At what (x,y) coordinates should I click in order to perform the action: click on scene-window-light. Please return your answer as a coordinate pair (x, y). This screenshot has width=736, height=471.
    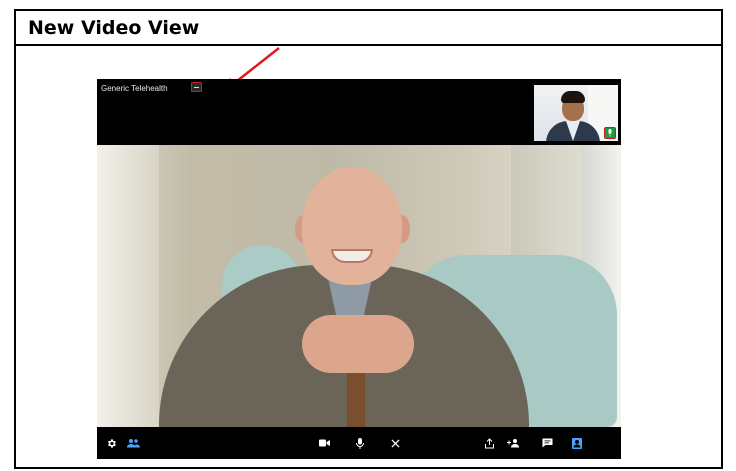
    Looking at the image, I should click on (128, 286).